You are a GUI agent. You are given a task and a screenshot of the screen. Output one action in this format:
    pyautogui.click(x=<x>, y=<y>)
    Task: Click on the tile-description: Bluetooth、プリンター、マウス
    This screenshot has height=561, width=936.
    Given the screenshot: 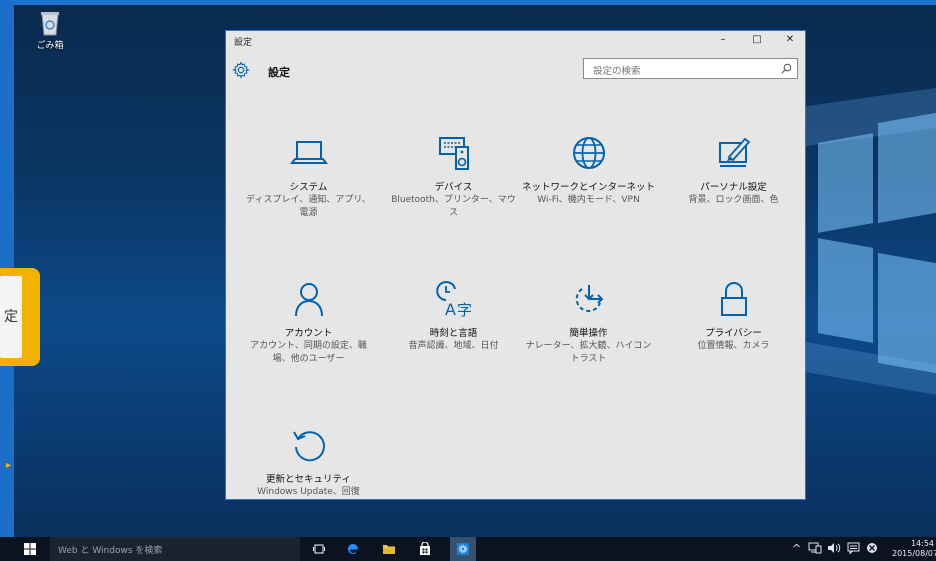 What is the action you would take?
    pyautogui.click(x=453, y=206)
    